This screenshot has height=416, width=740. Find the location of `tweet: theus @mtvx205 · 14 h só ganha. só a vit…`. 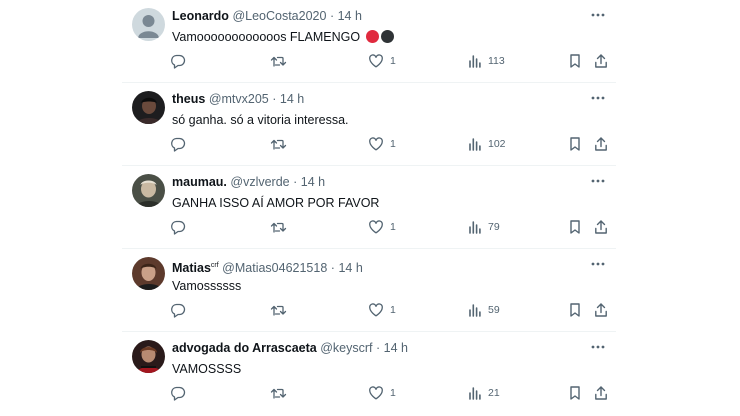

tweet: theus @mtvx205 · 14 h só ganha. só a vit… is located at coordinates (369, 124).